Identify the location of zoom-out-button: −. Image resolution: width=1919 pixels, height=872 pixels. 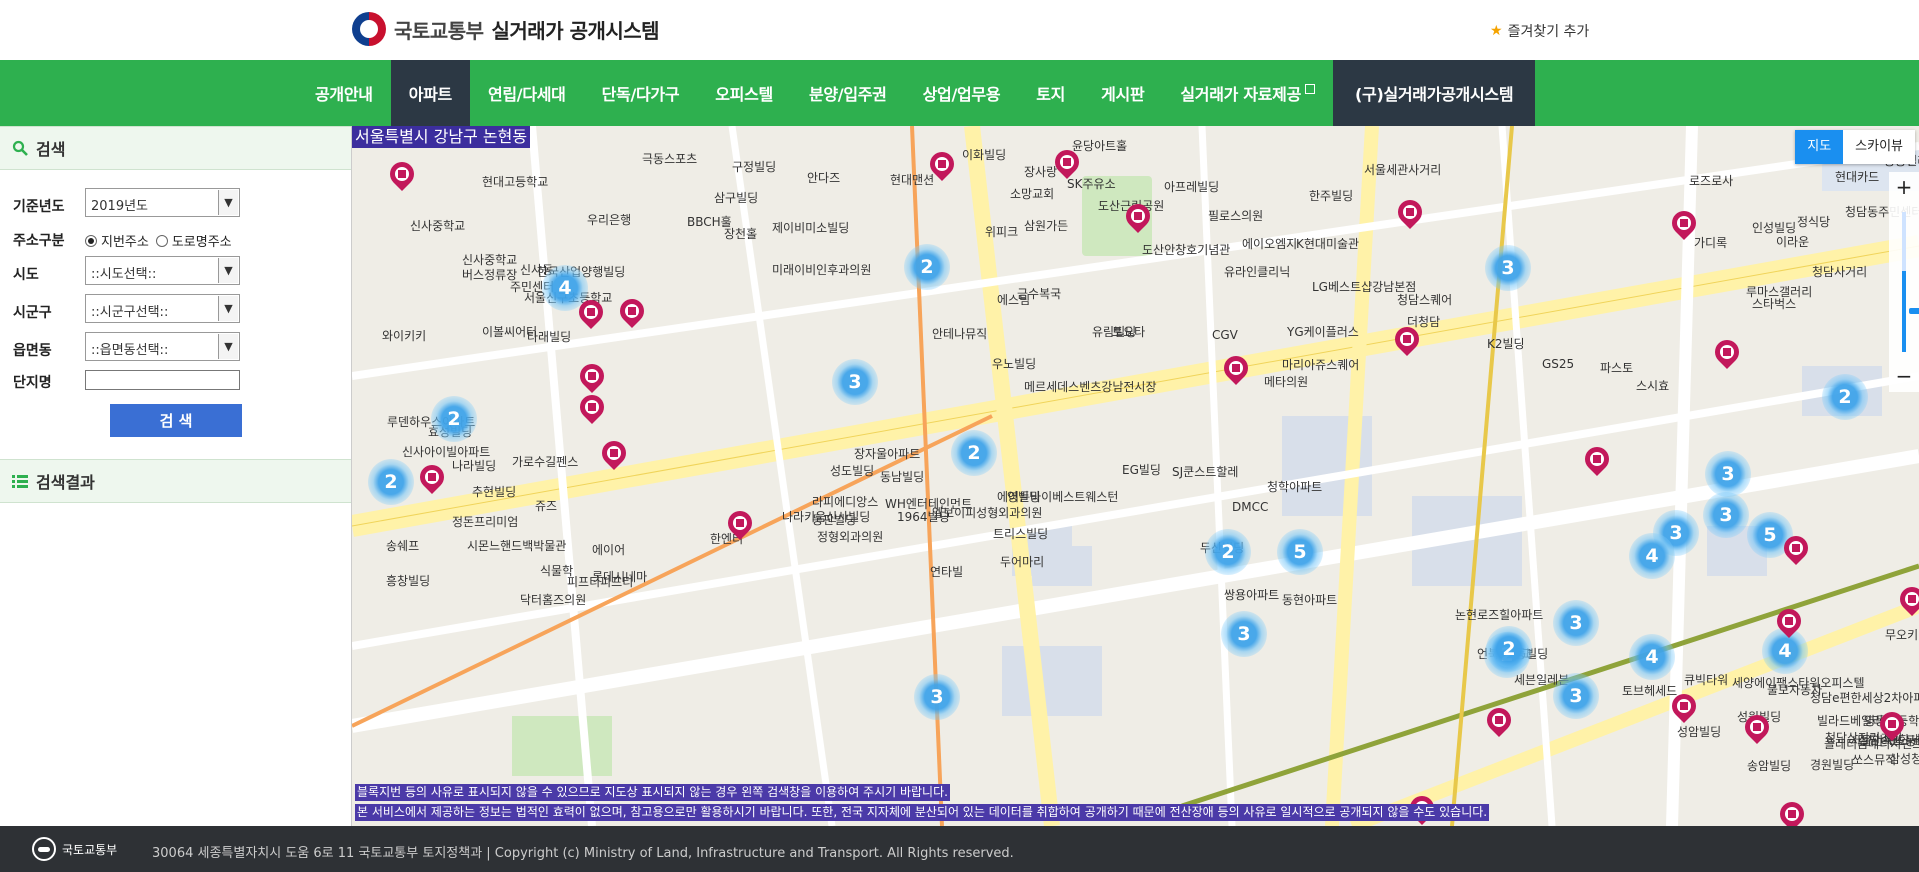
(1904, 377).